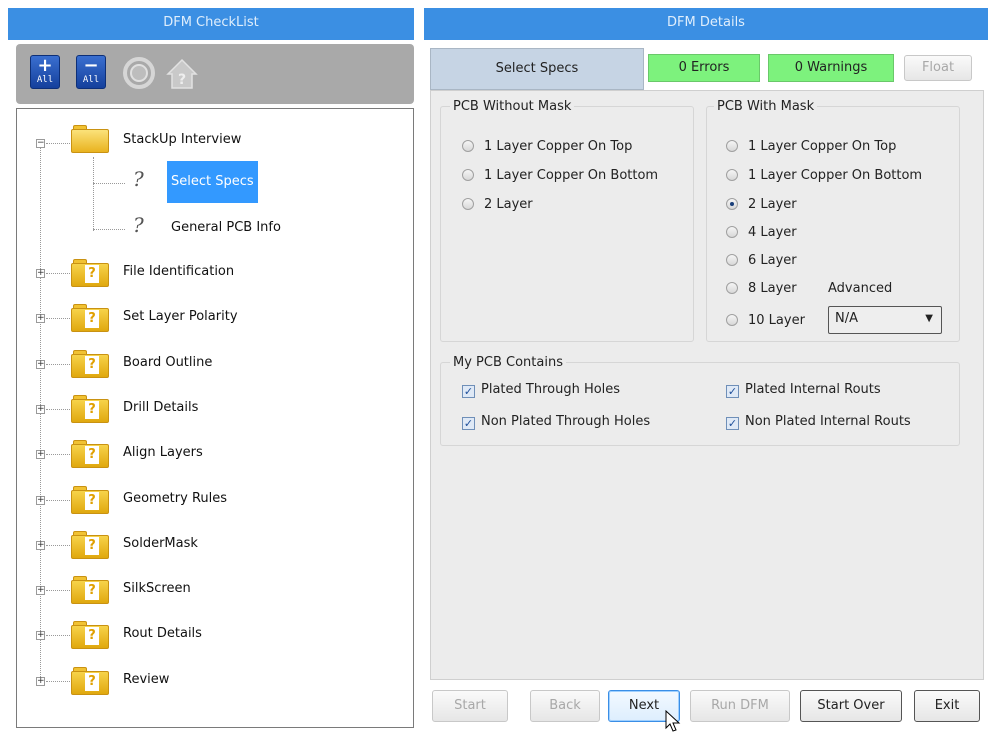 The width and height of the screenshot is (994, 738). What do you see at coordinates (761, 205) in the screenshot?
I see `radio-mask-2-layer: 2 Layer` at bounding box center [761, 205].